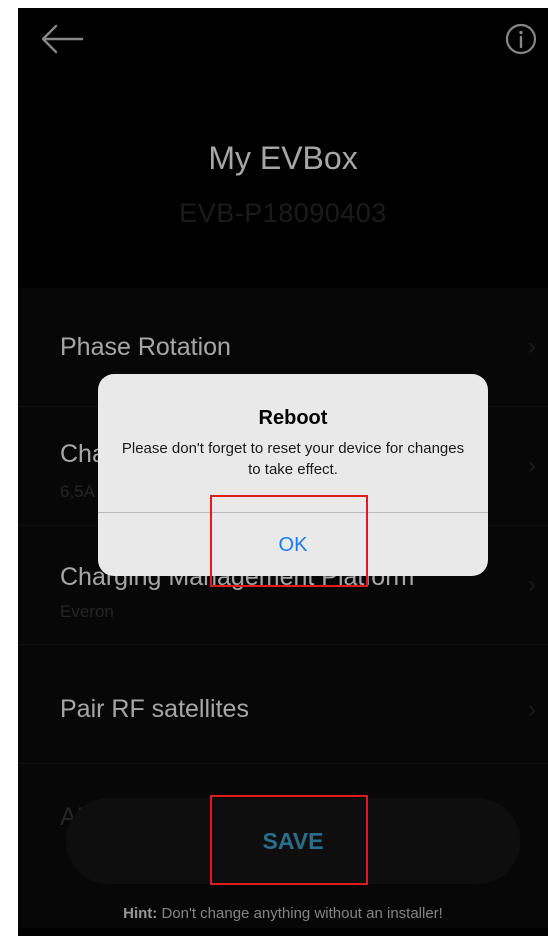  What do you see at coordinates (293, 418) in the screenshot?
I see `dialog-title: Reboot` at bounding box center [293, 418].